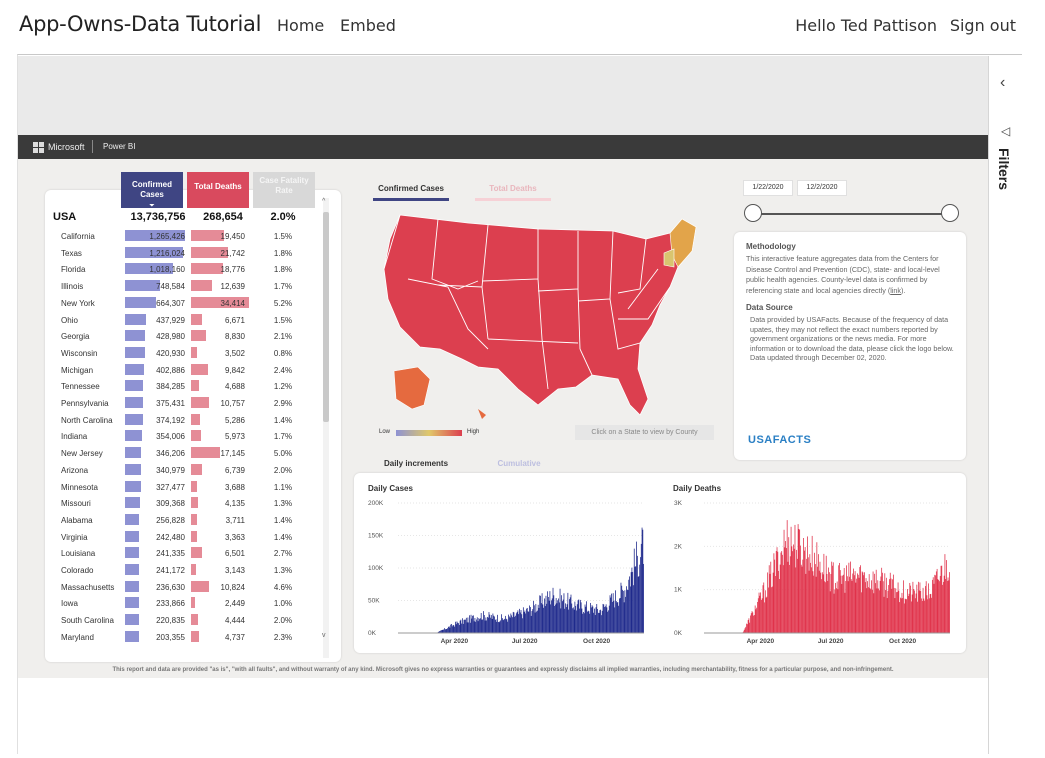 The image size is (1045, 758). Describe the element at coordinates (190, 553) in the screenshot. I see `table-row: Louisiana 241,335 6,501 2.7%` at that location.